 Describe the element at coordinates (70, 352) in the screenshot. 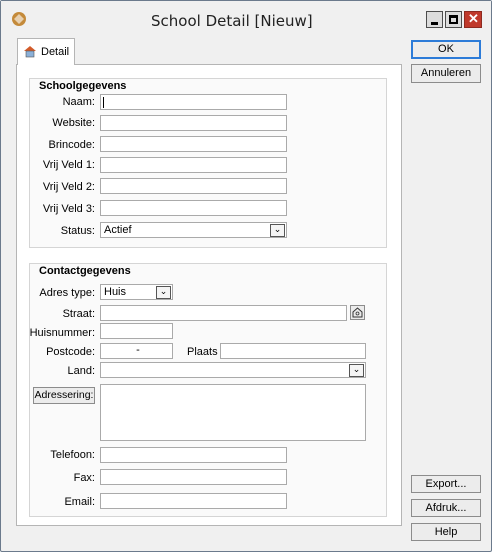

I see `postcode-label: Postcode:` at that location.